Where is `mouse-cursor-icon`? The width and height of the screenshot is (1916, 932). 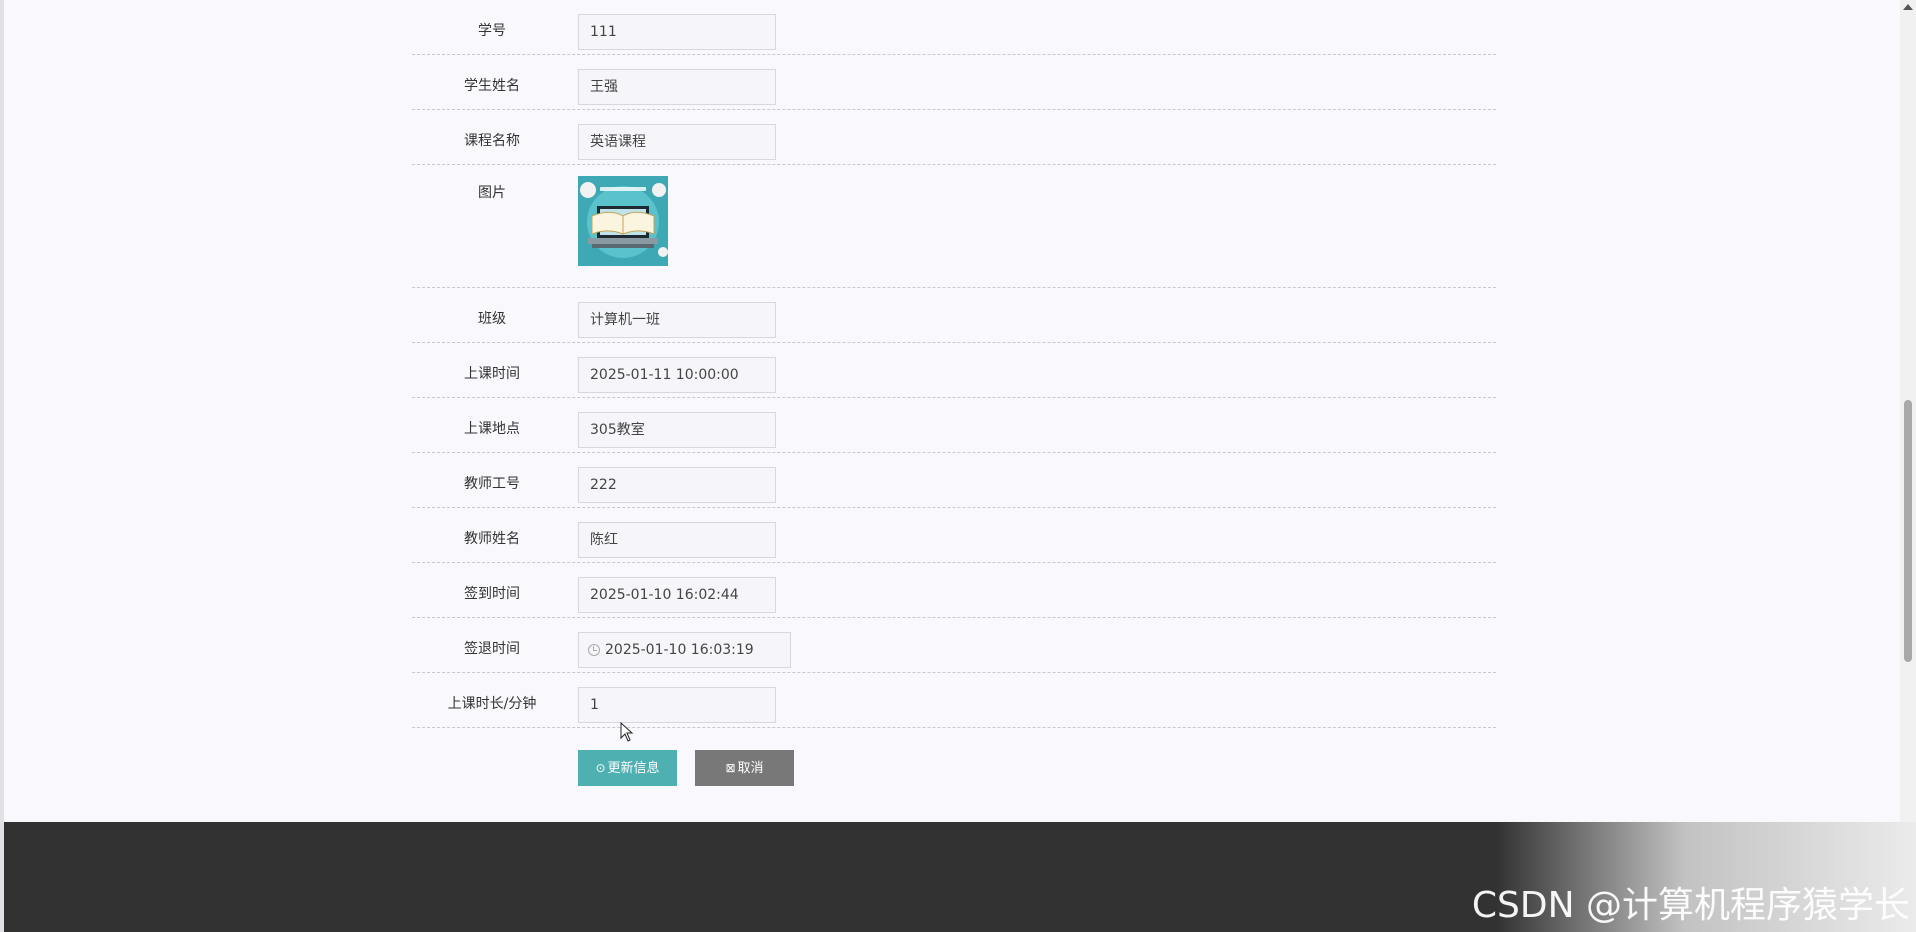 mouse-cursor-icon is located at coordinates (627, 732).